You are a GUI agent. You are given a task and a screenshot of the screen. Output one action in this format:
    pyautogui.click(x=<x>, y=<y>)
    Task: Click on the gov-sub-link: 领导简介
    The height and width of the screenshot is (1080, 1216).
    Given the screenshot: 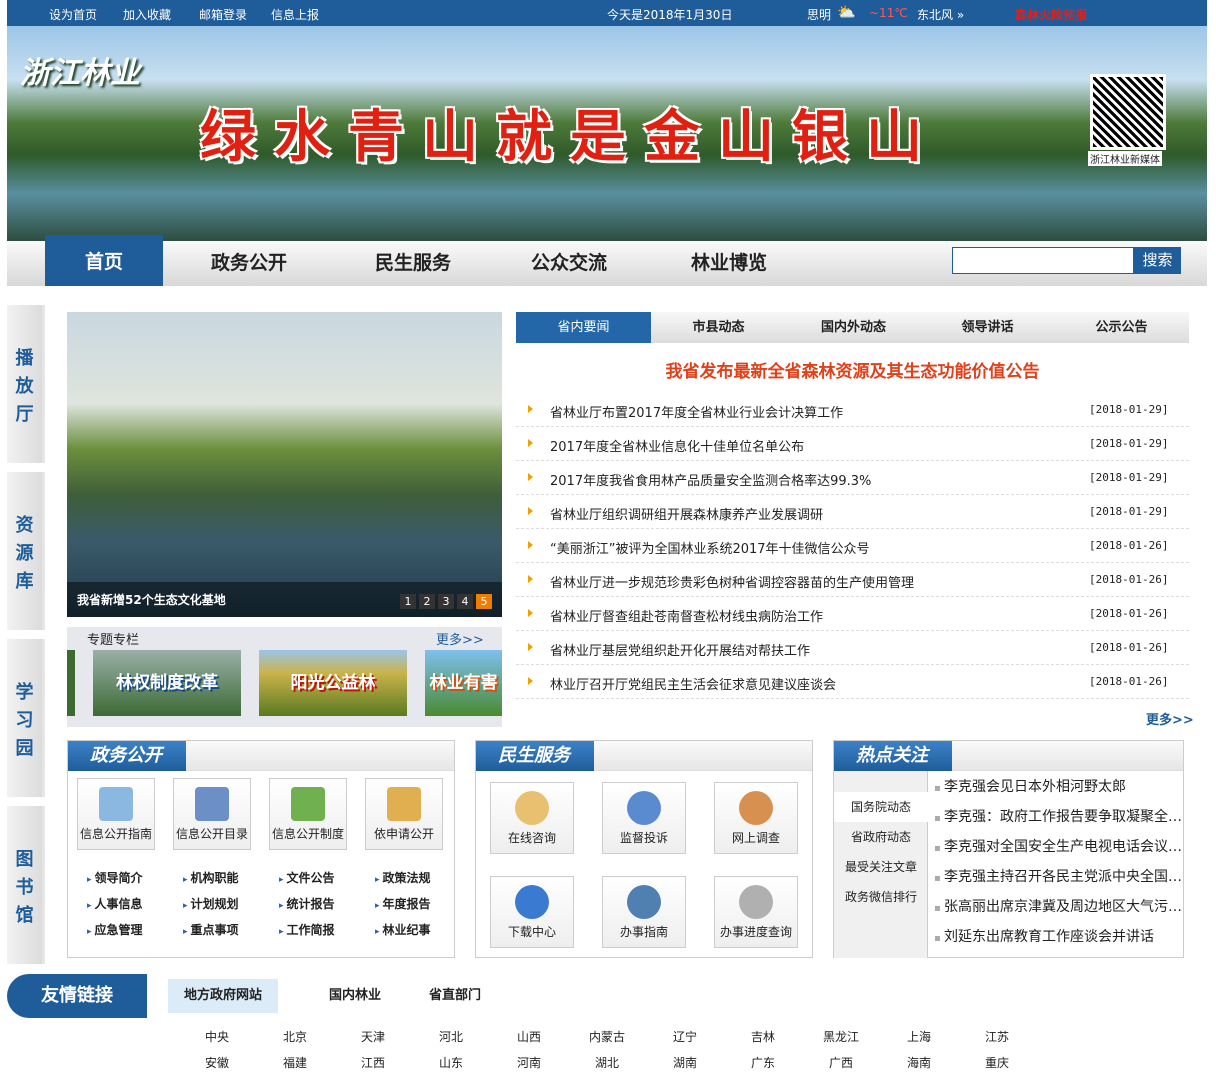 What is the action you would take?
    pyautogui.click(x=115, y=877)
    